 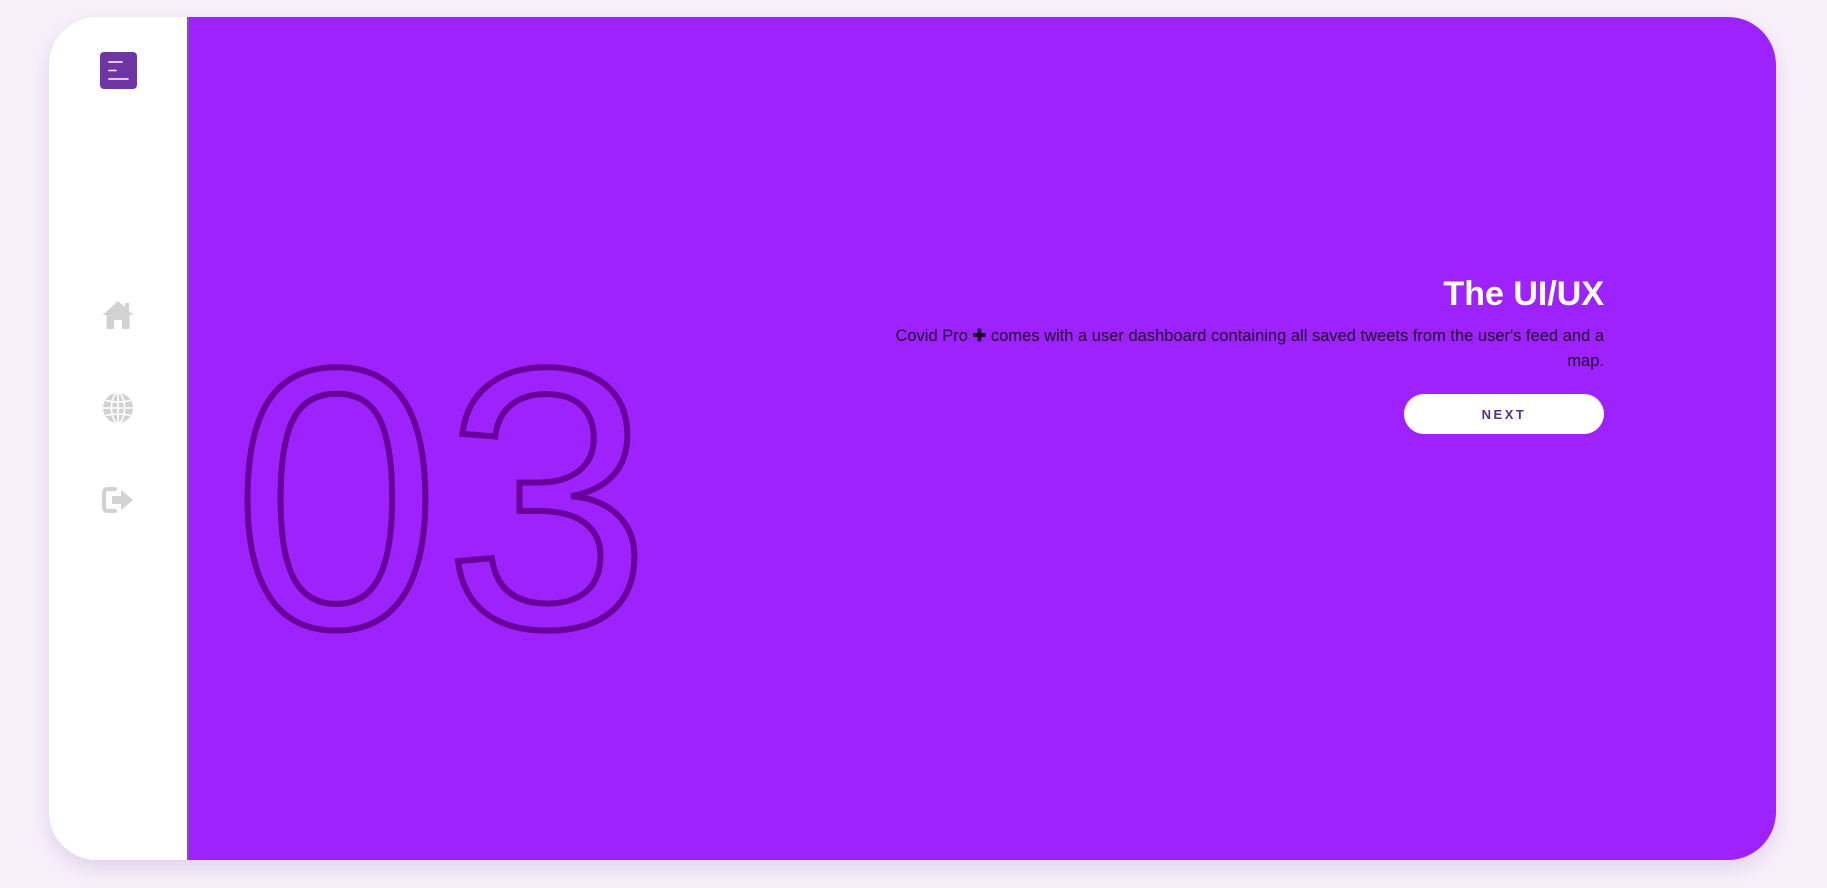 I want to click on nav-sign-out, so click(x=118, y=500).